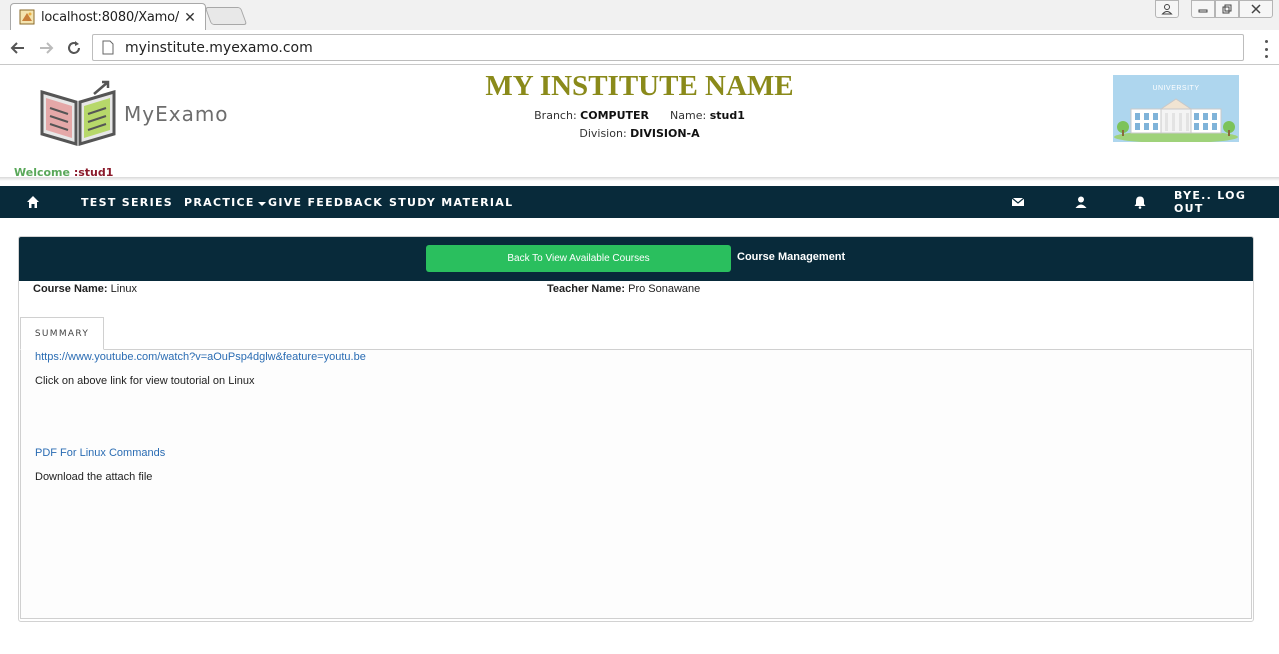  I want to click on reload-icon, so click(74, 48).